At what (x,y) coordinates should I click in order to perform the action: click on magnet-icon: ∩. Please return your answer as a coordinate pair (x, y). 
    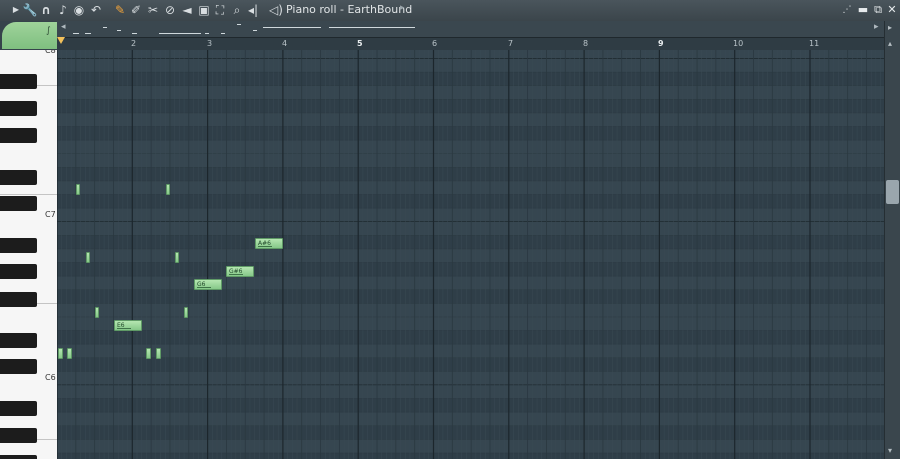
    Looking at the image, I should click on (46, 10).